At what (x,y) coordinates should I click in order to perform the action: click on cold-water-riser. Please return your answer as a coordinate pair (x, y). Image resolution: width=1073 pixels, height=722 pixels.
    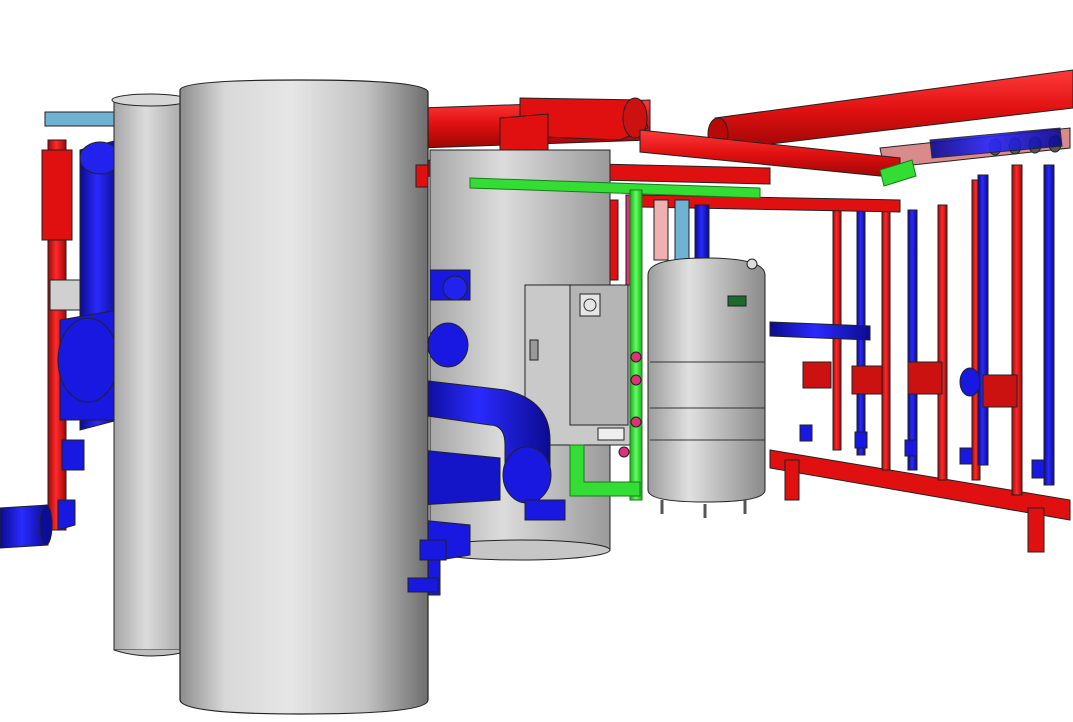
    Looking at the image, I should click on (682, 230).